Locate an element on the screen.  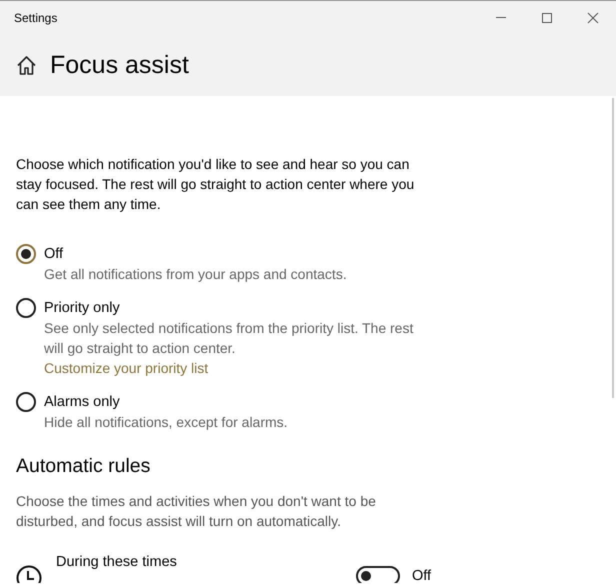
toggle-switch is located at coordinates (378, 574).